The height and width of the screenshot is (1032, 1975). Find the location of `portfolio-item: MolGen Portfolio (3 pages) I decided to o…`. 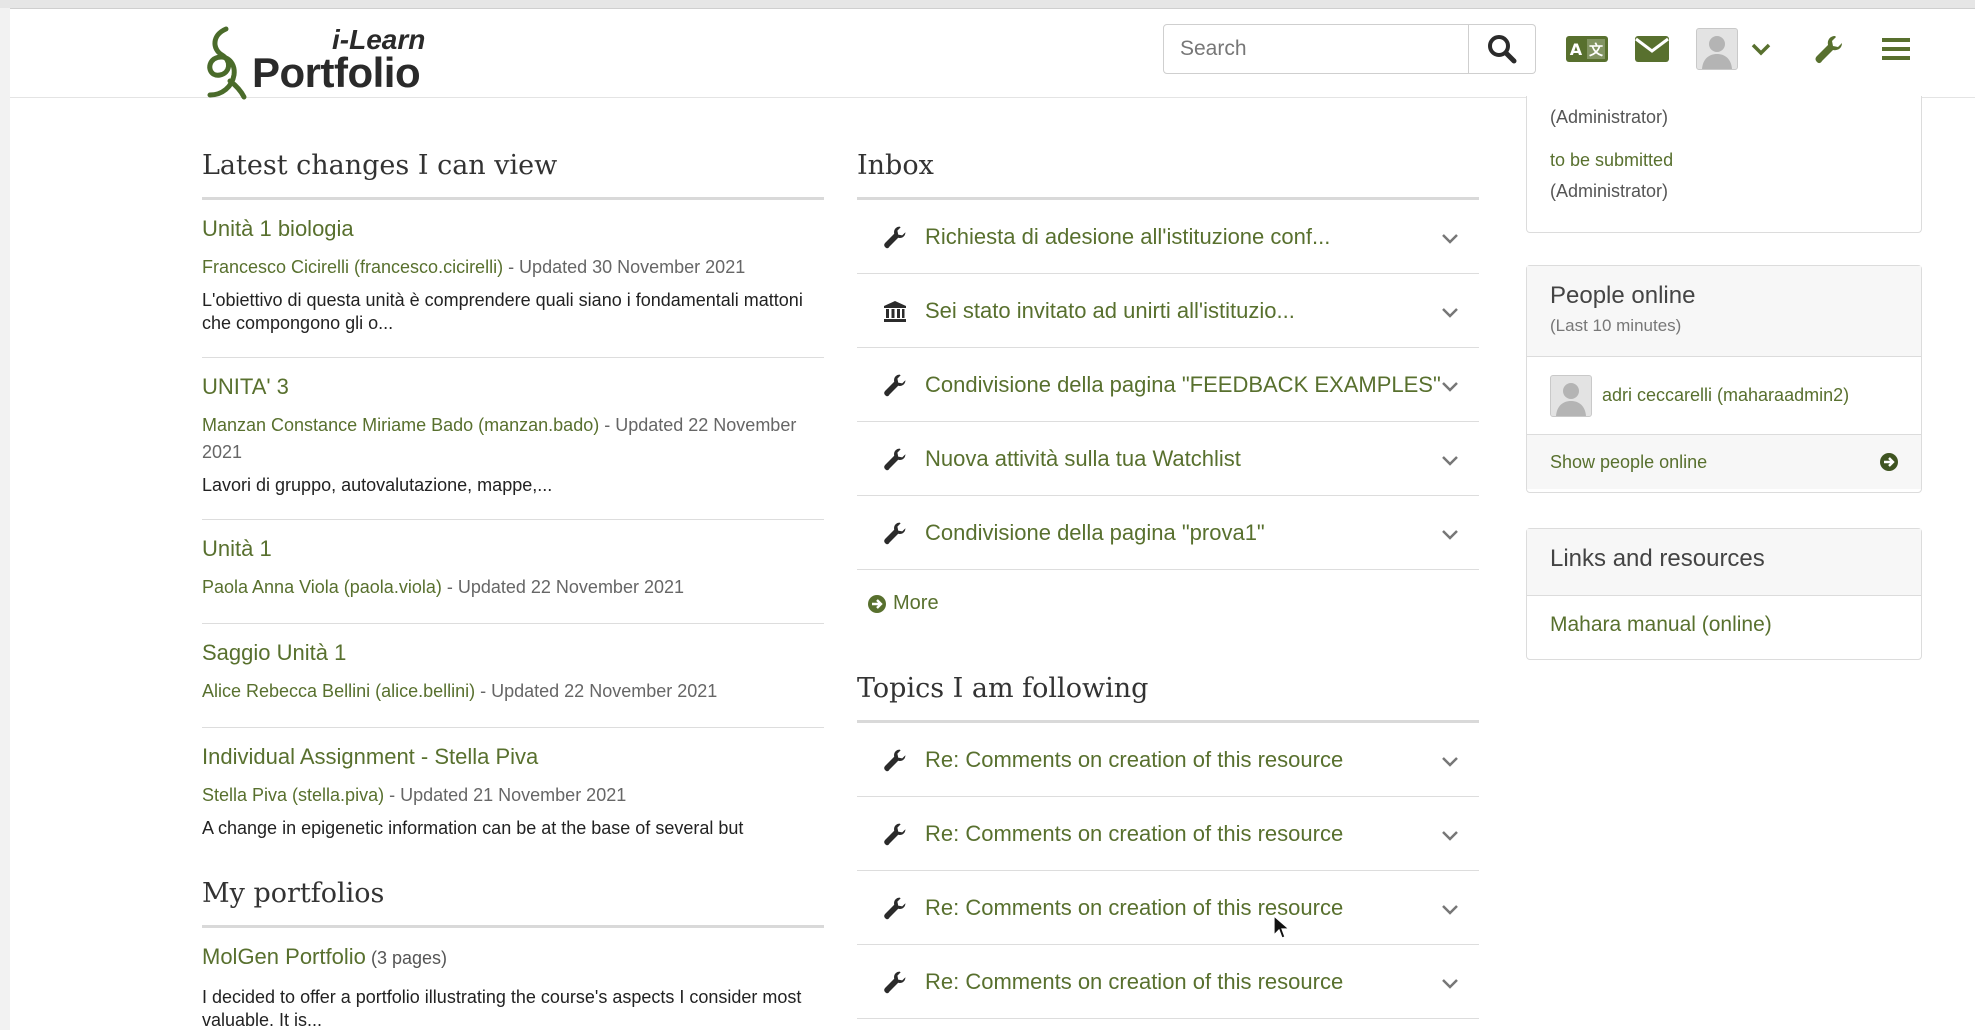

portfolio-item: MolGen Portfolio (3 pages) I decided to o… is located at coordinates (513, 980).